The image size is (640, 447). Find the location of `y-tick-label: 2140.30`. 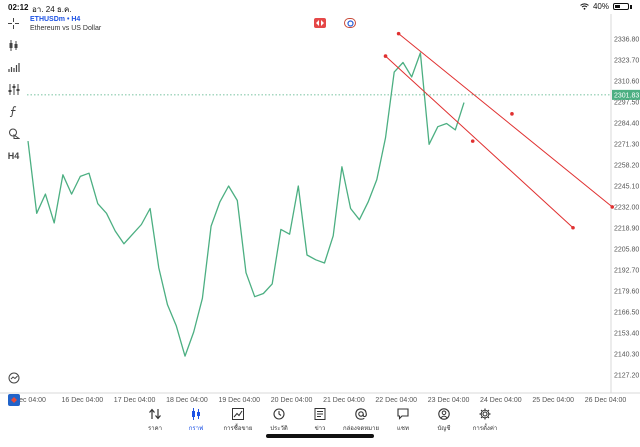

y-tick-label: 2140.30 is located at coordinates (626, 355).